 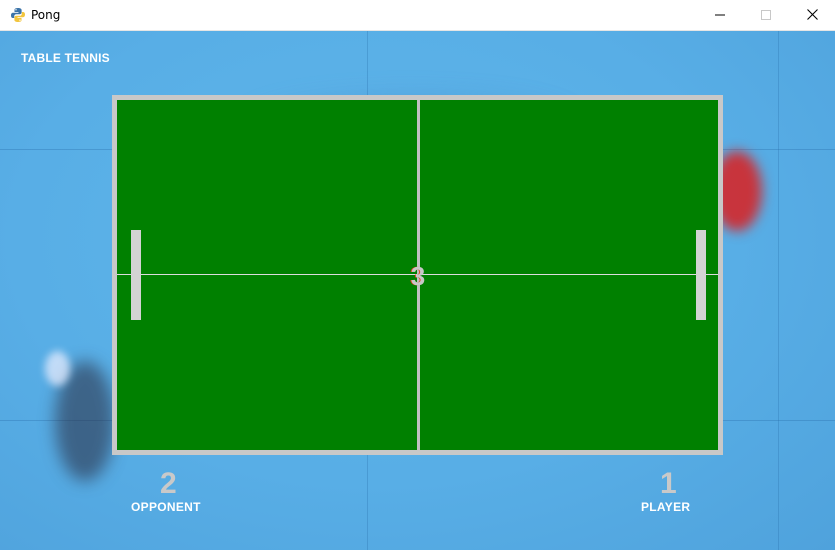 I want to click on opponent-paddle, so click(x=136, y=275).